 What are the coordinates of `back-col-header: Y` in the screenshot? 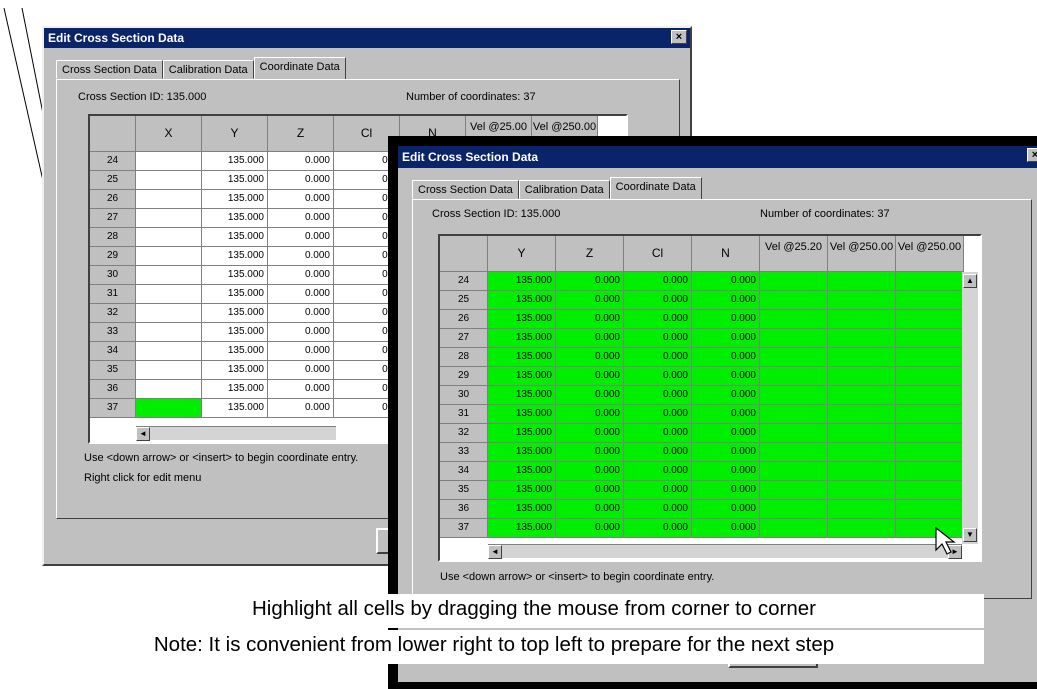 It's located at (235, 134).